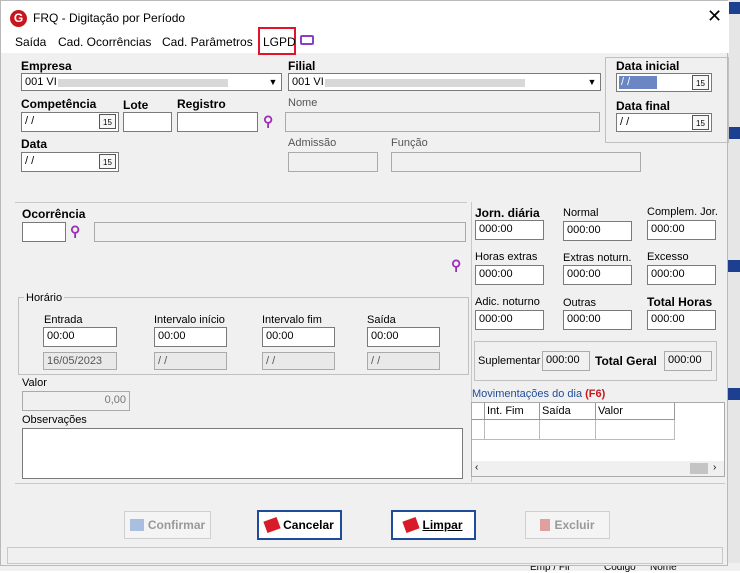 Image resolution: width=740 pixels, height=573 pixels. What do you see at coordinates (333, 162) in the screenshot?
I see `admissao-field` at bounding box center [333, 162].